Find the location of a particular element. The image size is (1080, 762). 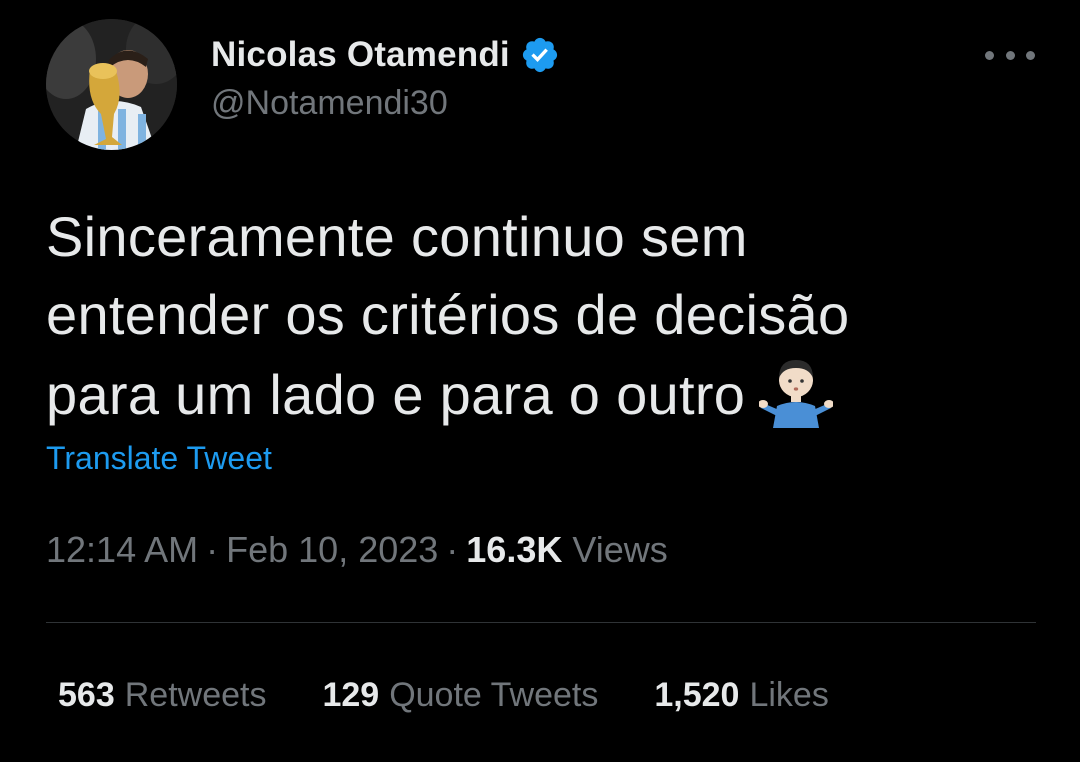

tweet-text-segment: para um lado e para o outro is located at coordinates (396, 394).